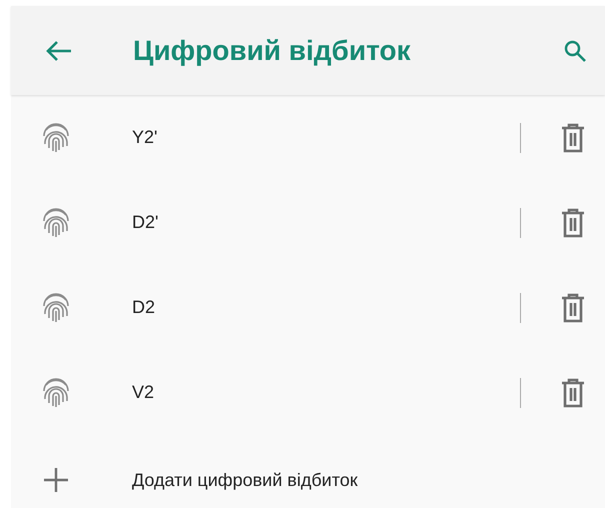 Image resolution: width=605 pixels, height=515 pixels. What do you see at coordinates (272, 50) in the screenshot?
I see `screen-title: Цифровий відбиток` at bounding box center [272, 50].